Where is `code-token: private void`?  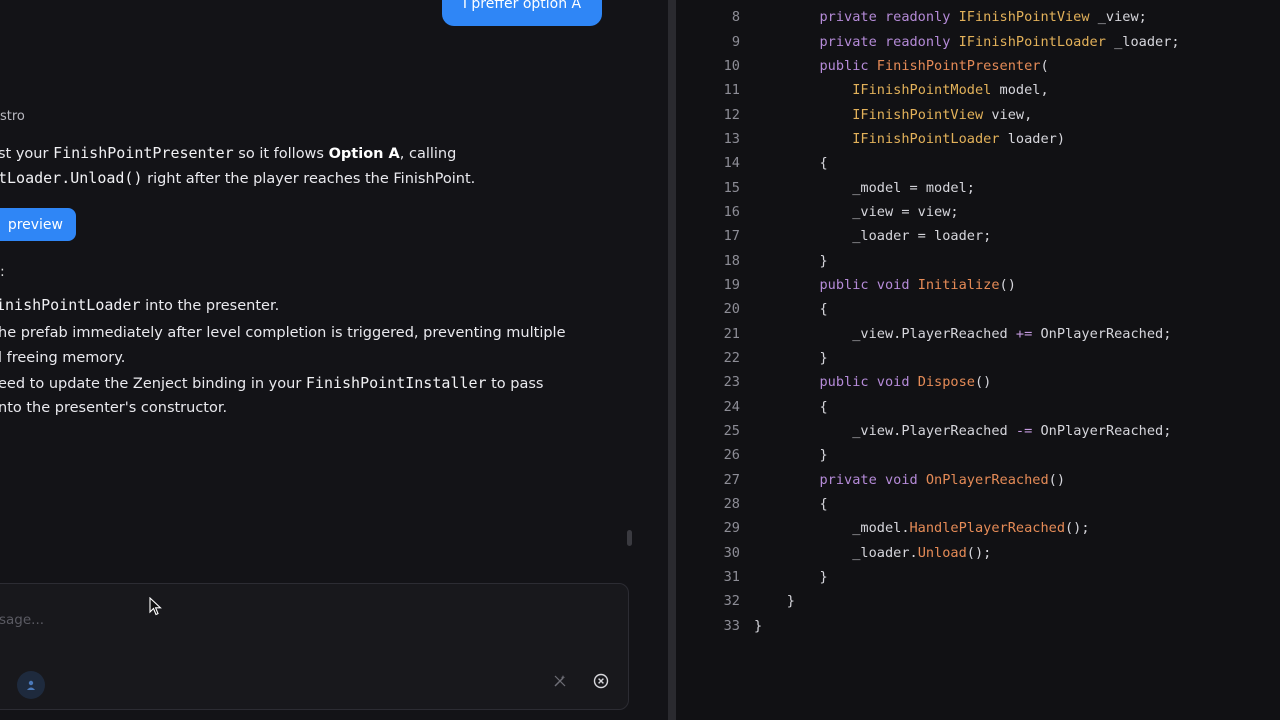
code-token: private void is located at coordinates (840, 479).